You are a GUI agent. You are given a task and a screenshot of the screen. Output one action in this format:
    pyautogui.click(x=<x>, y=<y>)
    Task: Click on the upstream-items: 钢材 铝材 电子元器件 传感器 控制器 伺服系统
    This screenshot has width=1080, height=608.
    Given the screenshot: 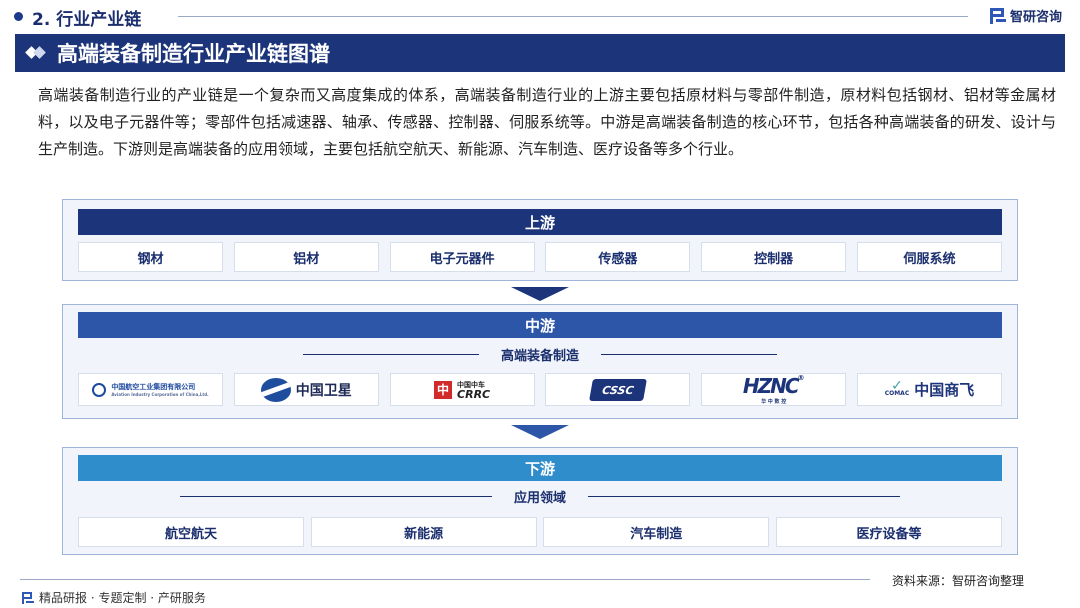 What is the action you would take?
    pyautogui.click(x=540, y=257)
    